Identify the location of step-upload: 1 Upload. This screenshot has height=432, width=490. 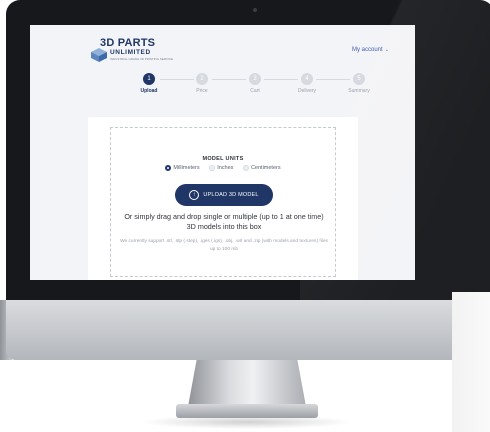
(149, 83).